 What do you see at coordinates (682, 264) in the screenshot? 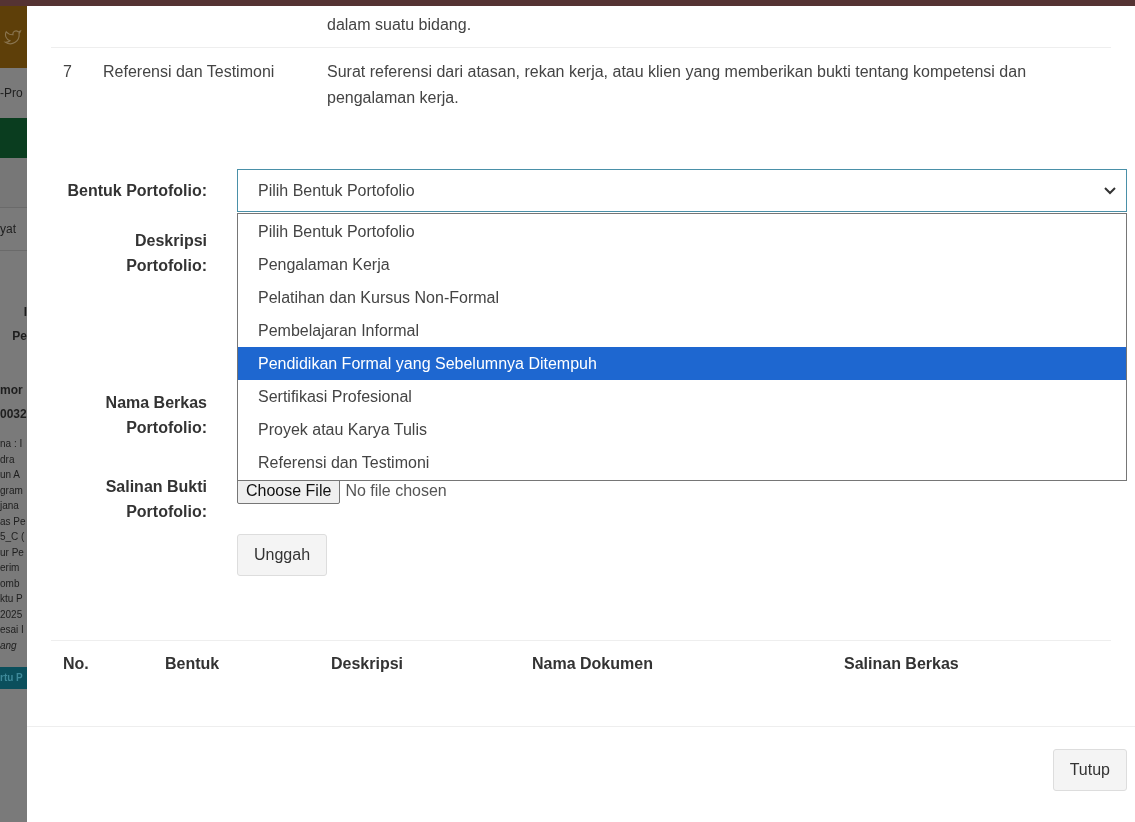
I see `dropdown-option: Pengalaman Kerja` at bounding box center [682, 264].